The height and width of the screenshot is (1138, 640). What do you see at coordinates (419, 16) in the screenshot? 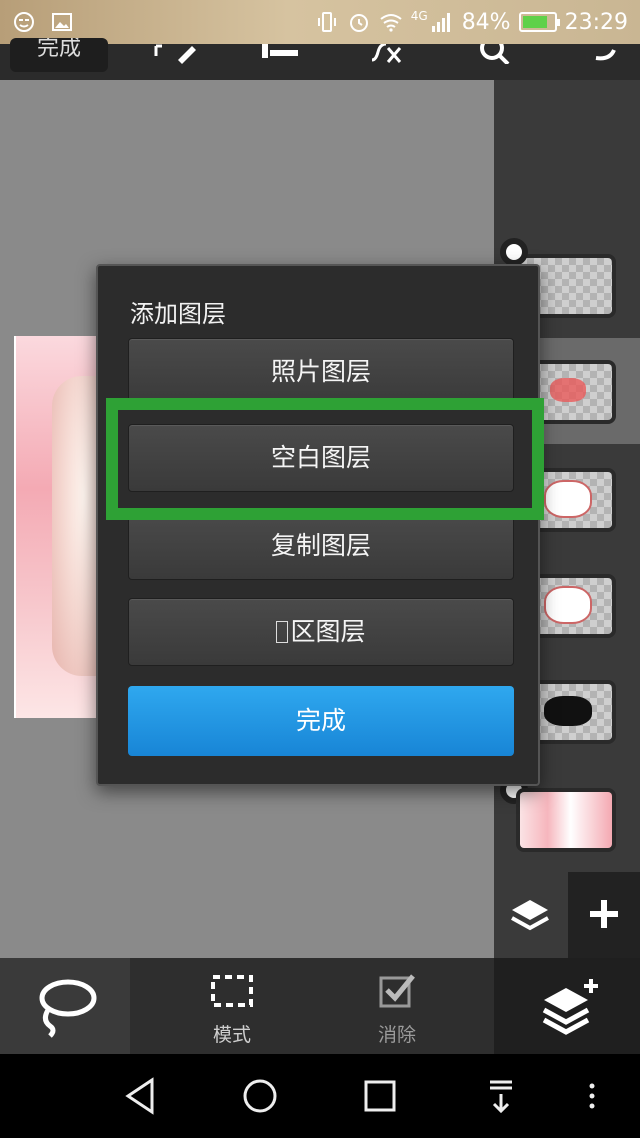
I see `network-label: 4G` at bounding box center [419, 16].